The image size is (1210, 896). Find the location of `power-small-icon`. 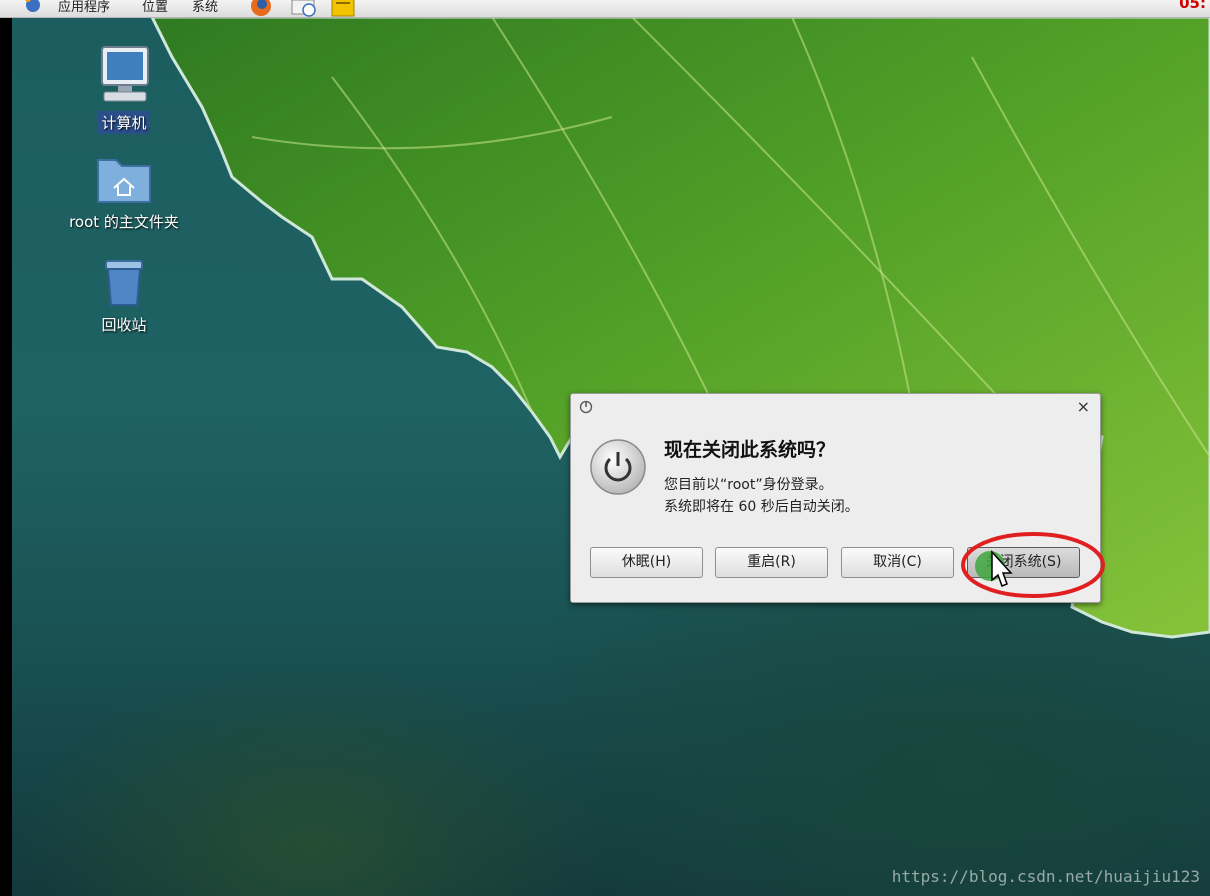

power-small-icon is located at coordinates (586, 407).